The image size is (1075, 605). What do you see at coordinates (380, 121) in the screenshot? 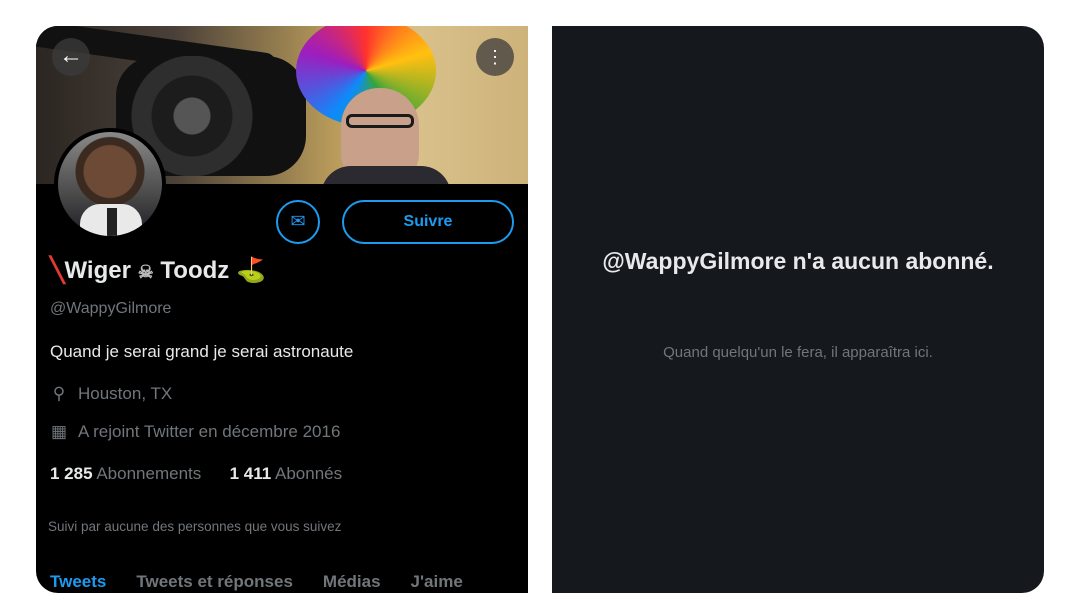
I see `banner-glasses` at bounding box center [380, 121].